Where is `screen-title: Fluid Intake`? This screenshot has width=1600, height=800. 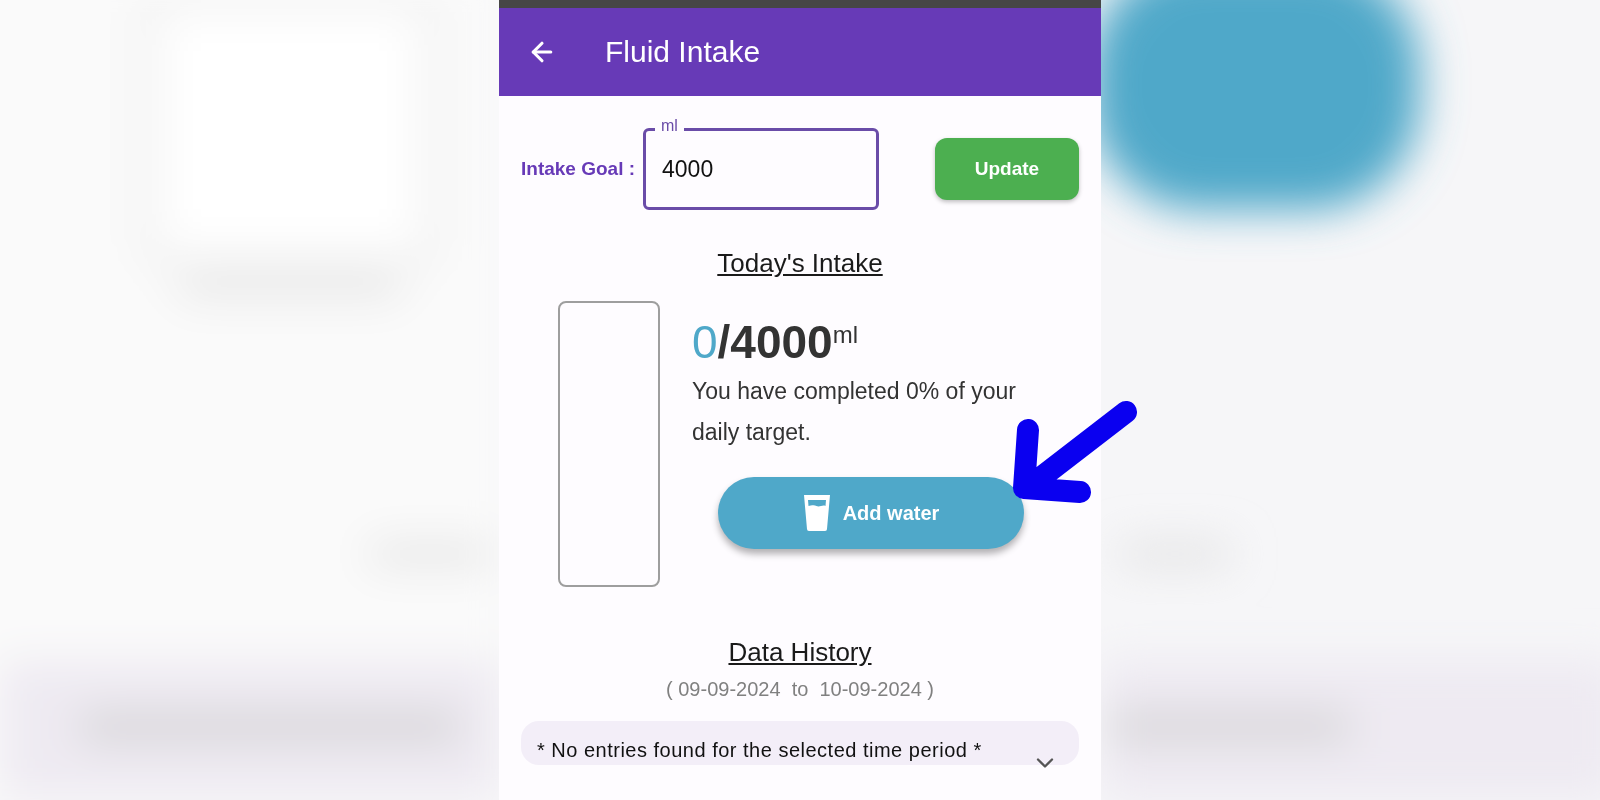 screen-title: Fluid Intake is located at coordinates (683, 52).